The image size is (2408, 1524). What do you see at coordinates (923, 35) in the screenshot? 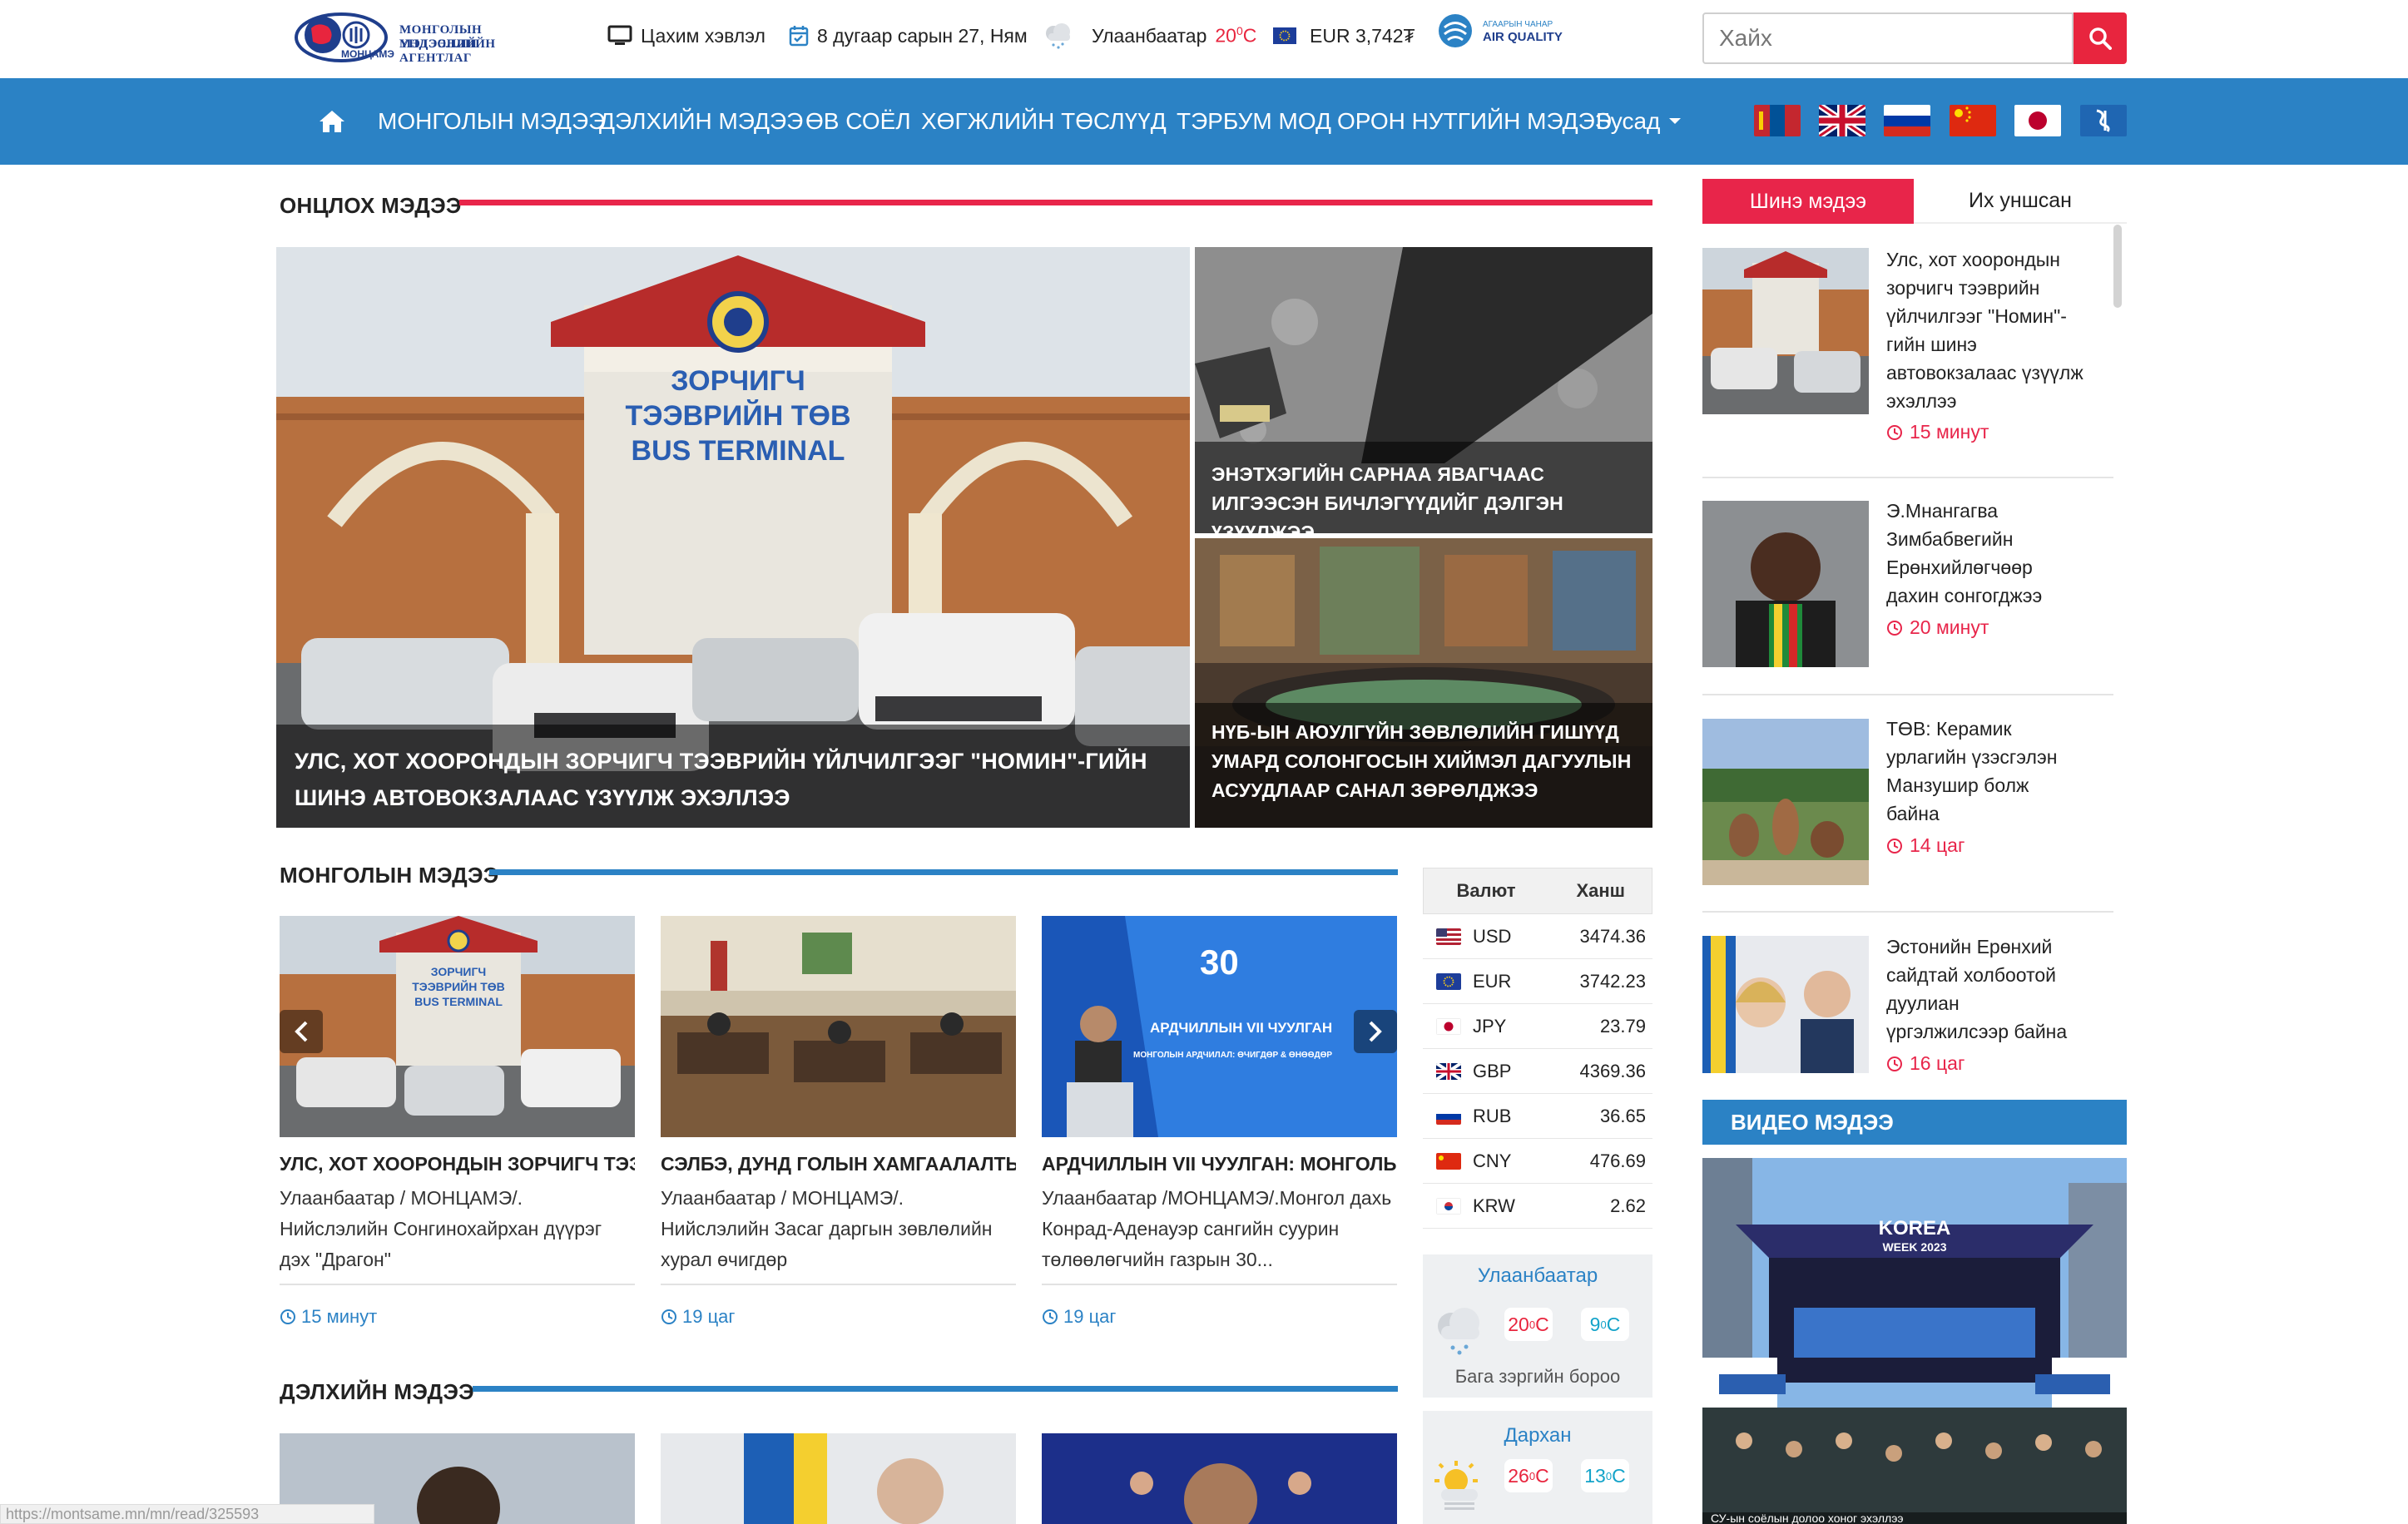
I see `date-label: 8 дугаар сарын 27, Ням` at bounding box center [923, 35].